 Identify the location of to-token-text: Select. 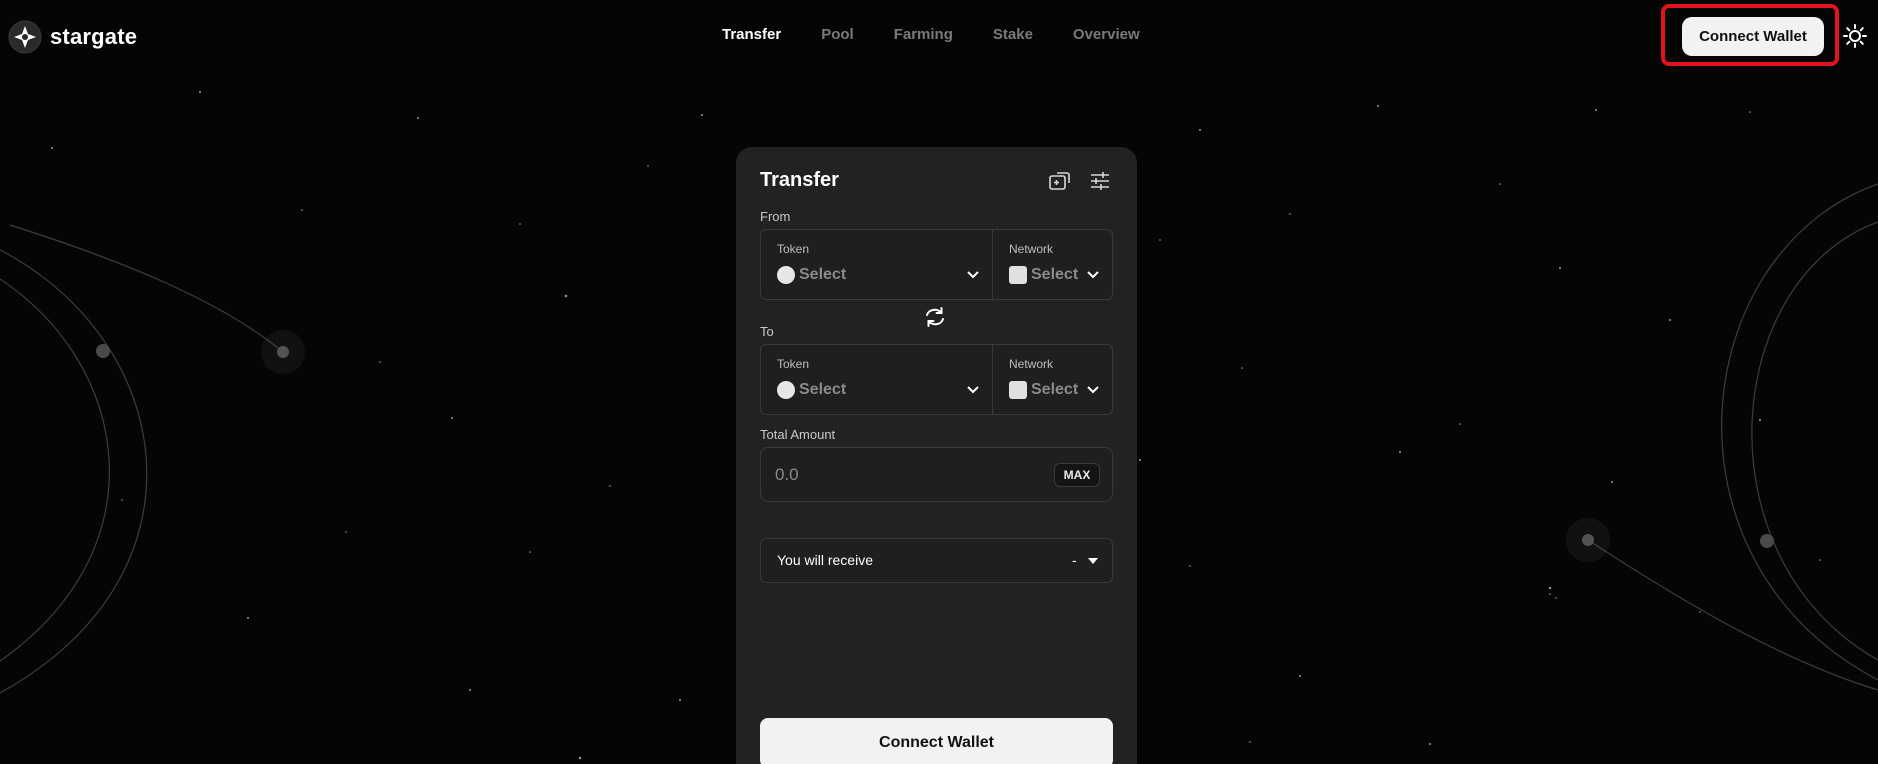
(823, 389).